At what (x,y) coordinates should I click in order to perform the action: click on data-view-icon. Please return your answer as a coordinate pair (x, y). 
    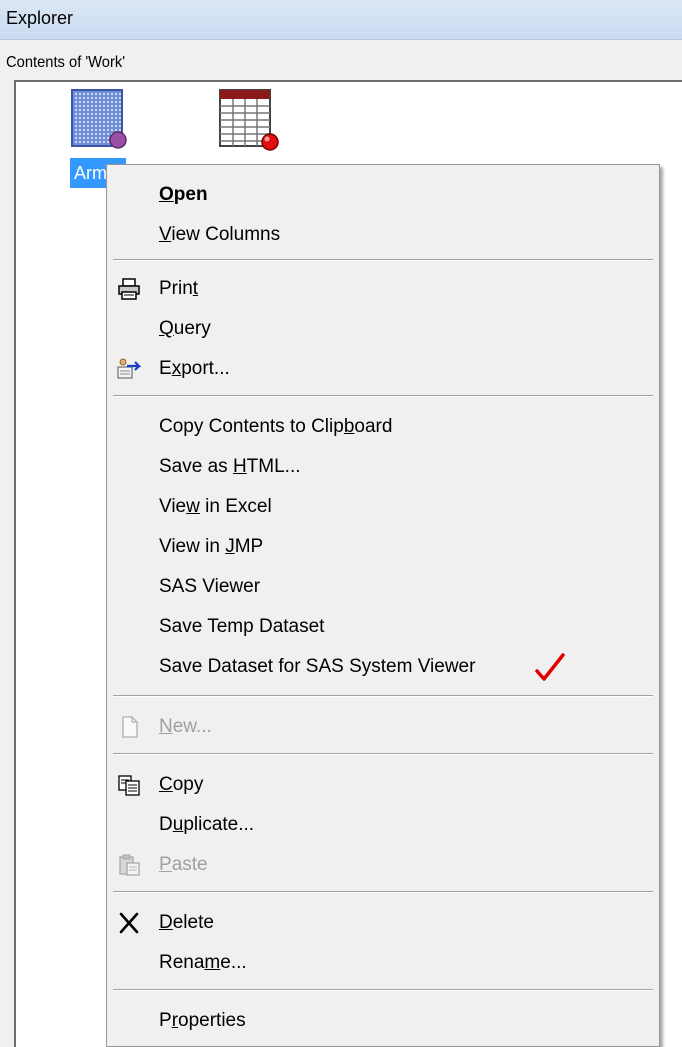
    Looking at the image, I should click on (99, 119).